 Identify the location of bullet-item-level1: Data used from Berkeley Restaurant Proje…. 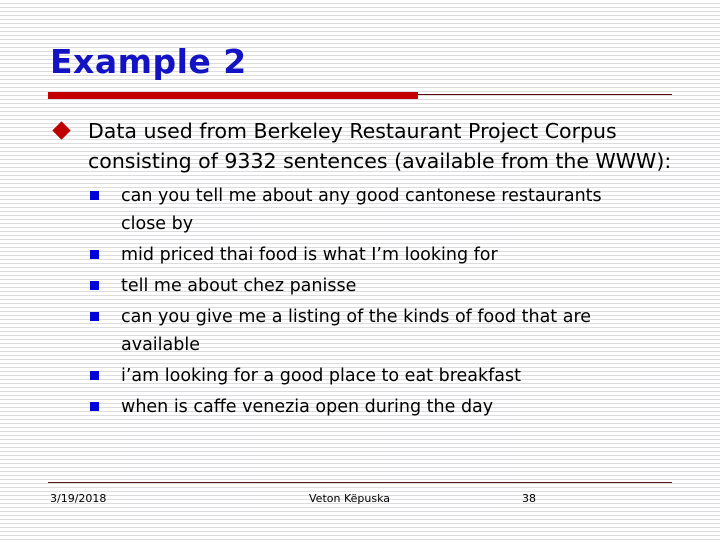
(360, 146).